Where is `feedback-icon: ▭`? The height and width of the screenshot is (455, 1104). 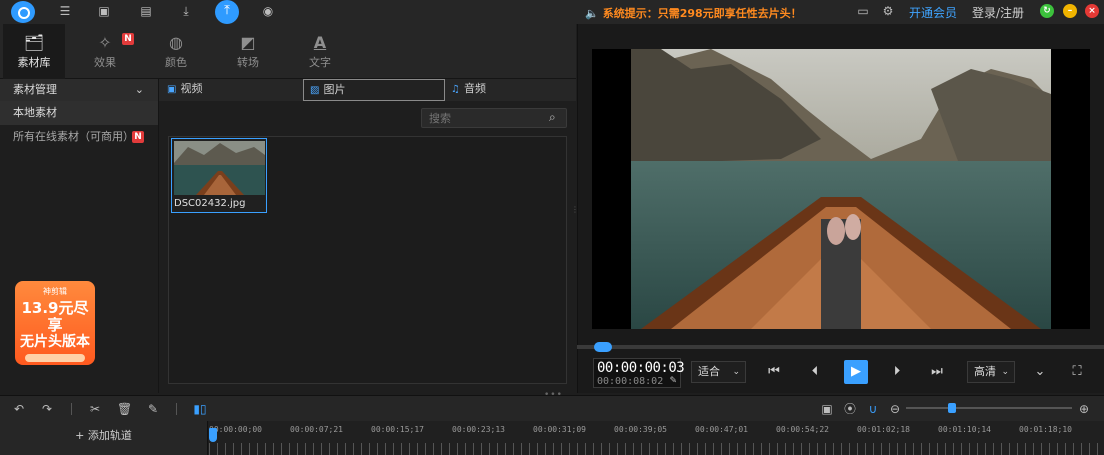
feedback-icon: ▭ is located at coordinates (863, 11).